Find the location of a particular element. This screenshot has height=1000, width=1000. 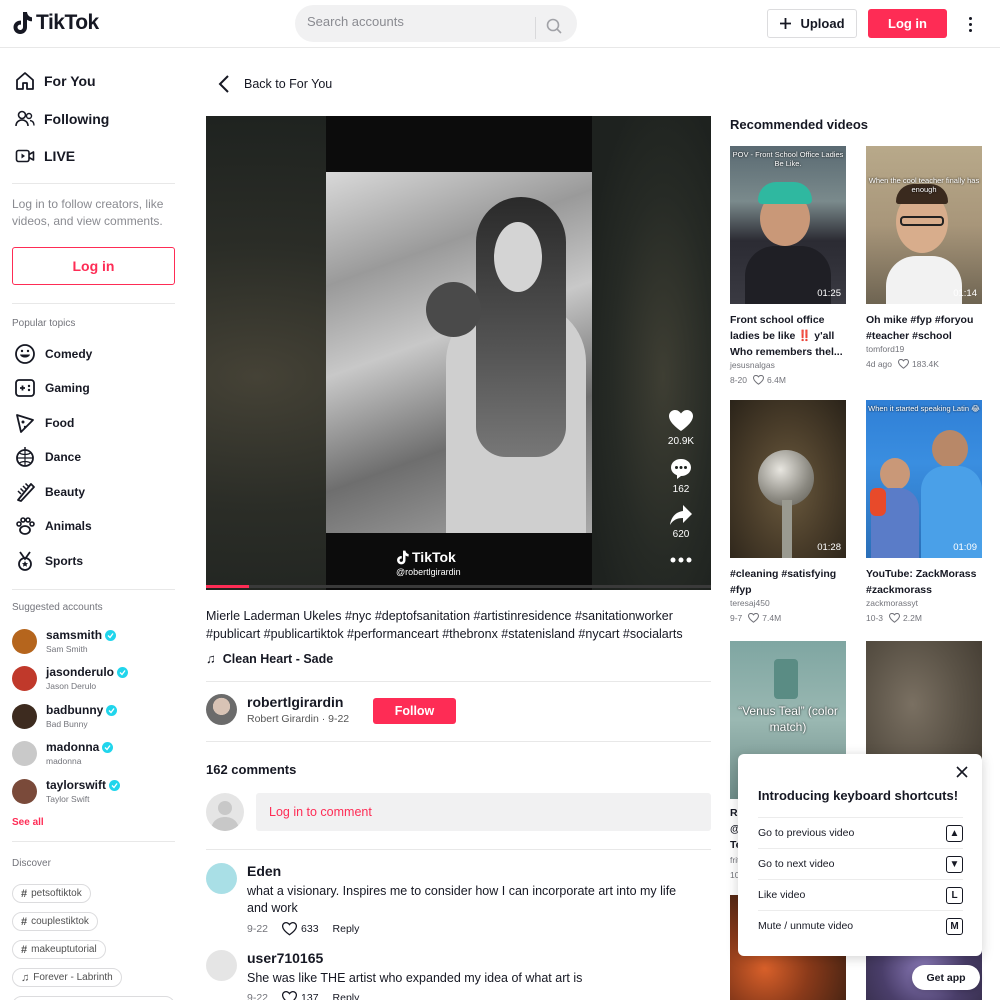

upload-button: Upload is located at coordinates (812, 23).